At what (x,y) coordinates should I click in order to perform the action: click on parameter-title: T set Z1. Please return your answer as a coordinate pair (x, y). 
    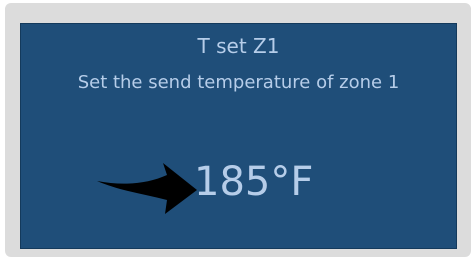
    Looking at the image, I should click on (238, 46).